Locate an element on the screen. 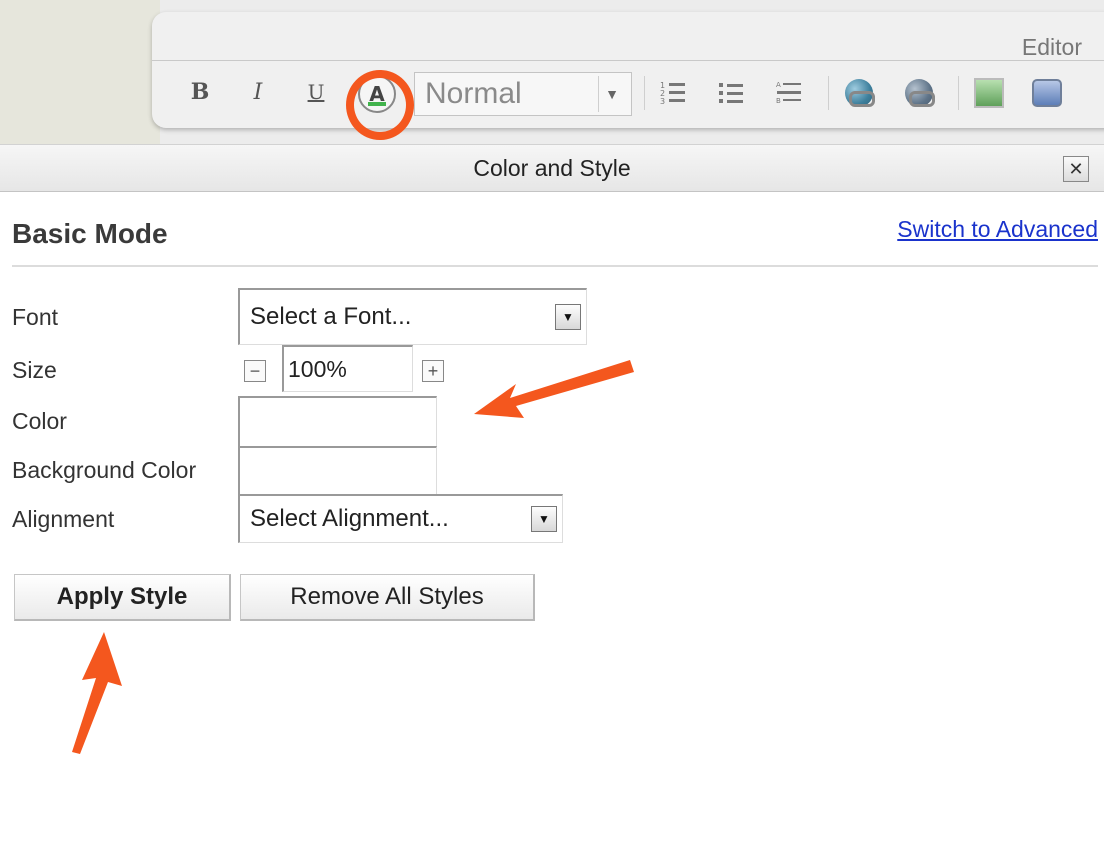 This screenshot has height=863, width=1104. close-icon: ✕ is located at coordinates (1076, 168).